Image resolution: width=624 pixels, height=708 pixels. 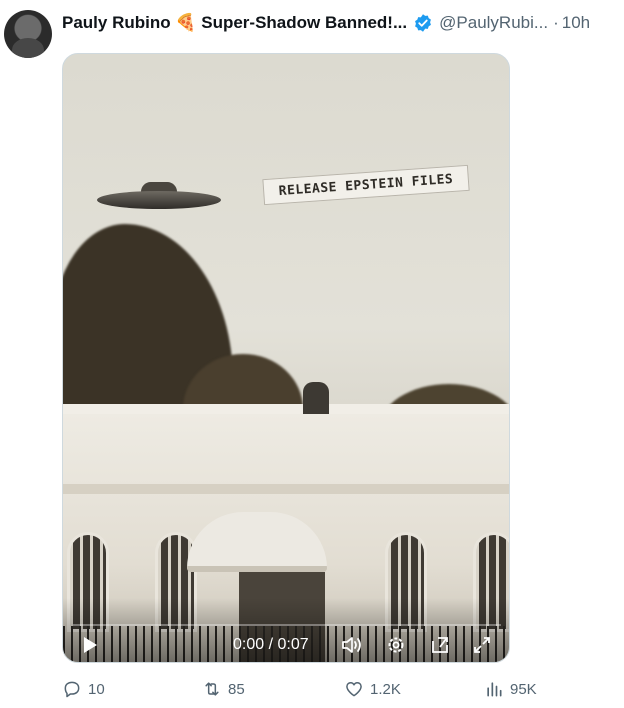 I want to click on picture-in-picture-button, so click(x=440, y=645).